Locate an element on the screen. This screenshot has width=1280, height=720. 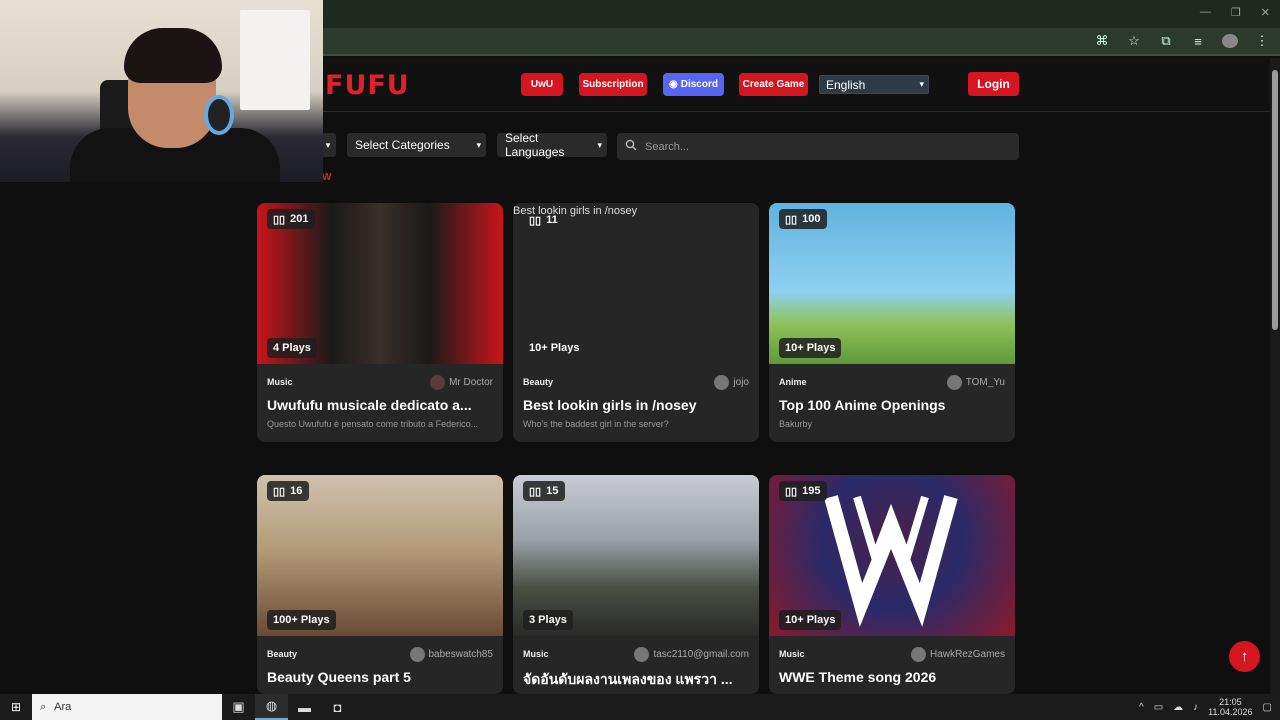
discord-icon: ◉ is located at coordinates (673, 84).